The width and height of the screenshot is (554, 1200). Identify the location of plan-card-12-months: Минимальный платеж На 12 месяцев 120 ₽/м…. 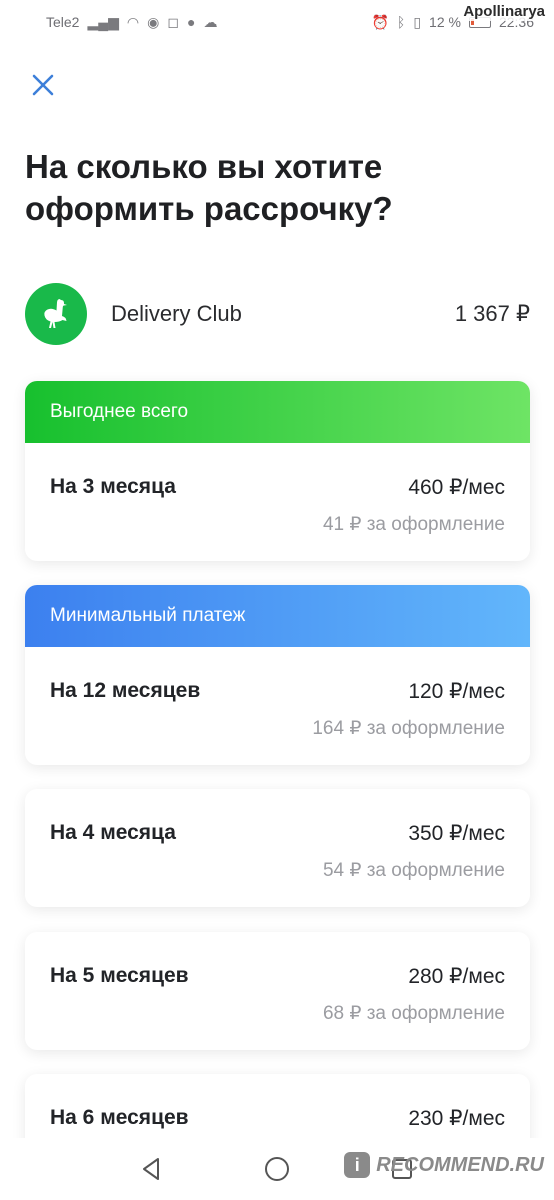
(277, 675).